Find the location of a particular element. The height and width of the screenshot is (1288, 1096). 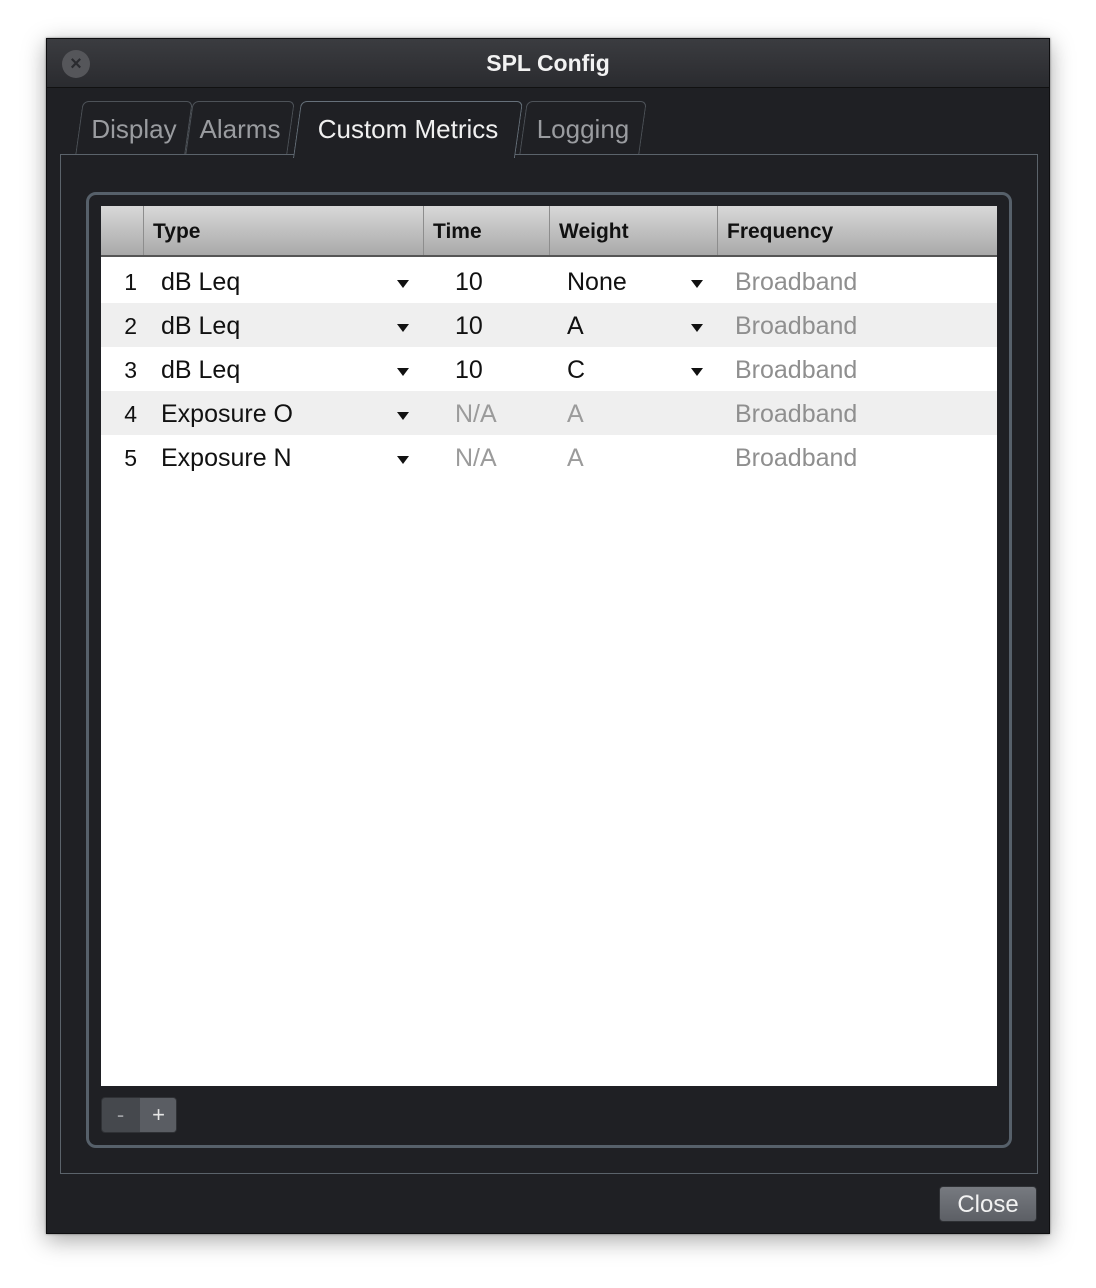

row-number: 5 is located at coordinates (130, 458).